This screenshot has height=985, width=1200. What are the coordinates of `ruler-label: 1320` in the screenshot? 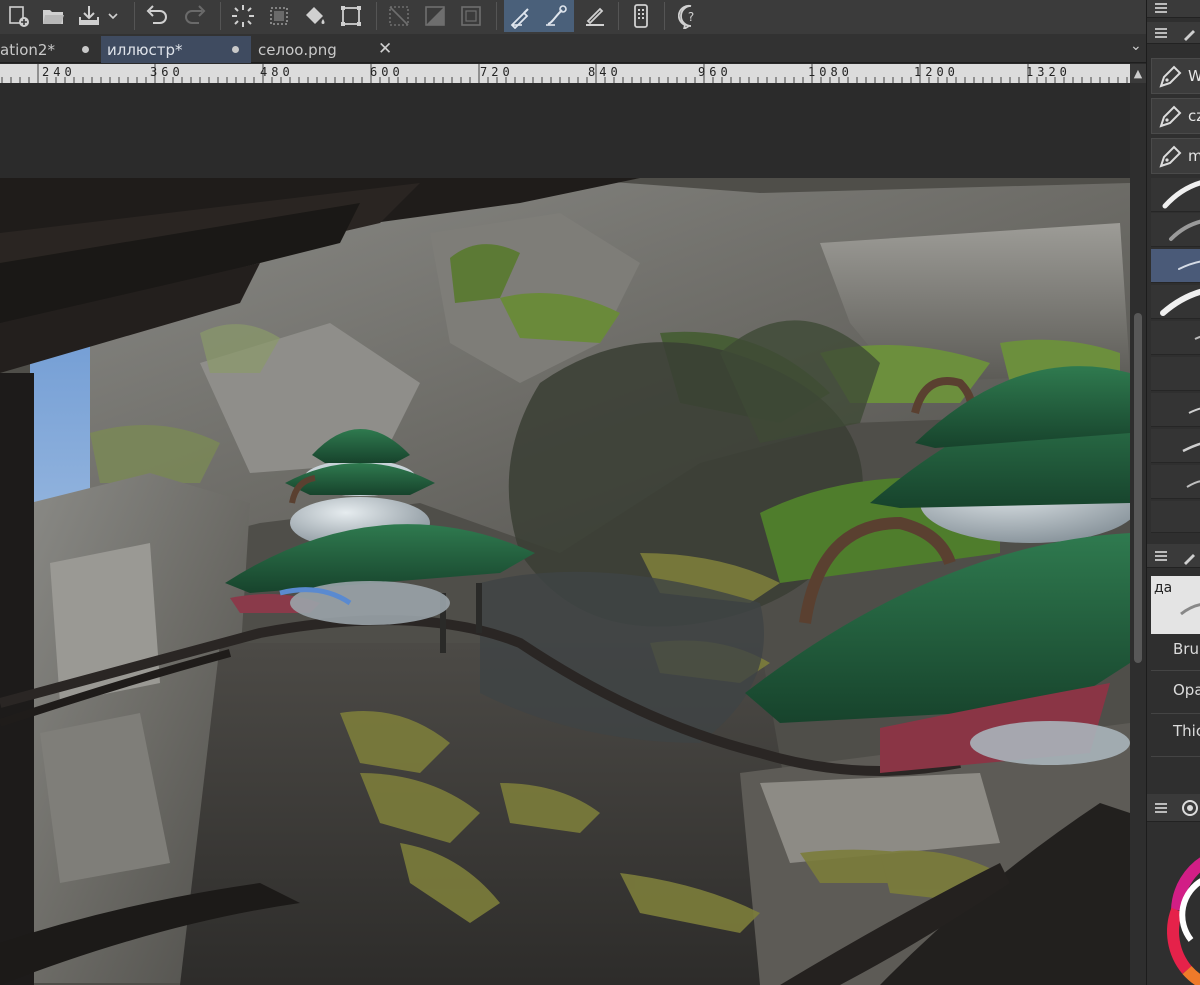 It's located at (1048, 72).